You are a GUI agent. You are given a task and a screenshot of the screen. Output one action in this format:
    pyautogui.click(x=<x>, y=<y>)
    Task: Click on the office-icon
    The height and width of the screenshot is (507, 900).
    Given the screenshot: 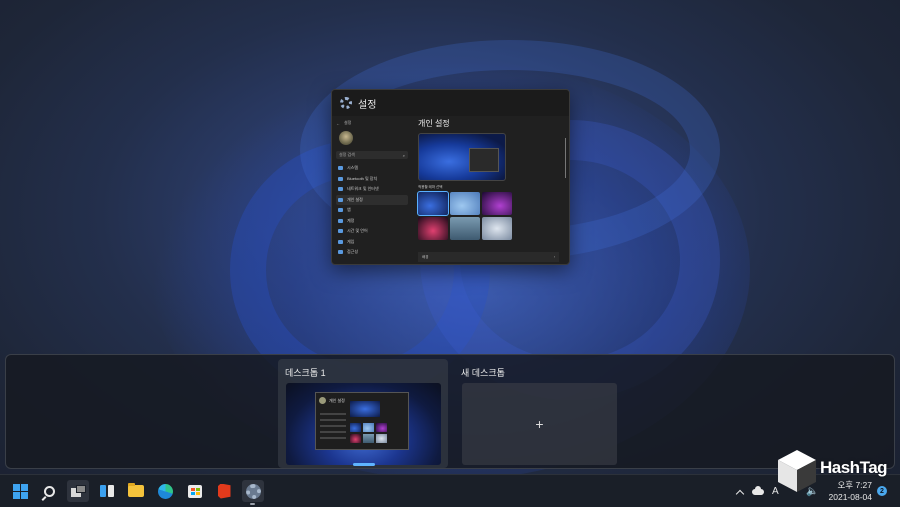 What is the action you would take?
    pyautogui.click(x=224, y=491)
    